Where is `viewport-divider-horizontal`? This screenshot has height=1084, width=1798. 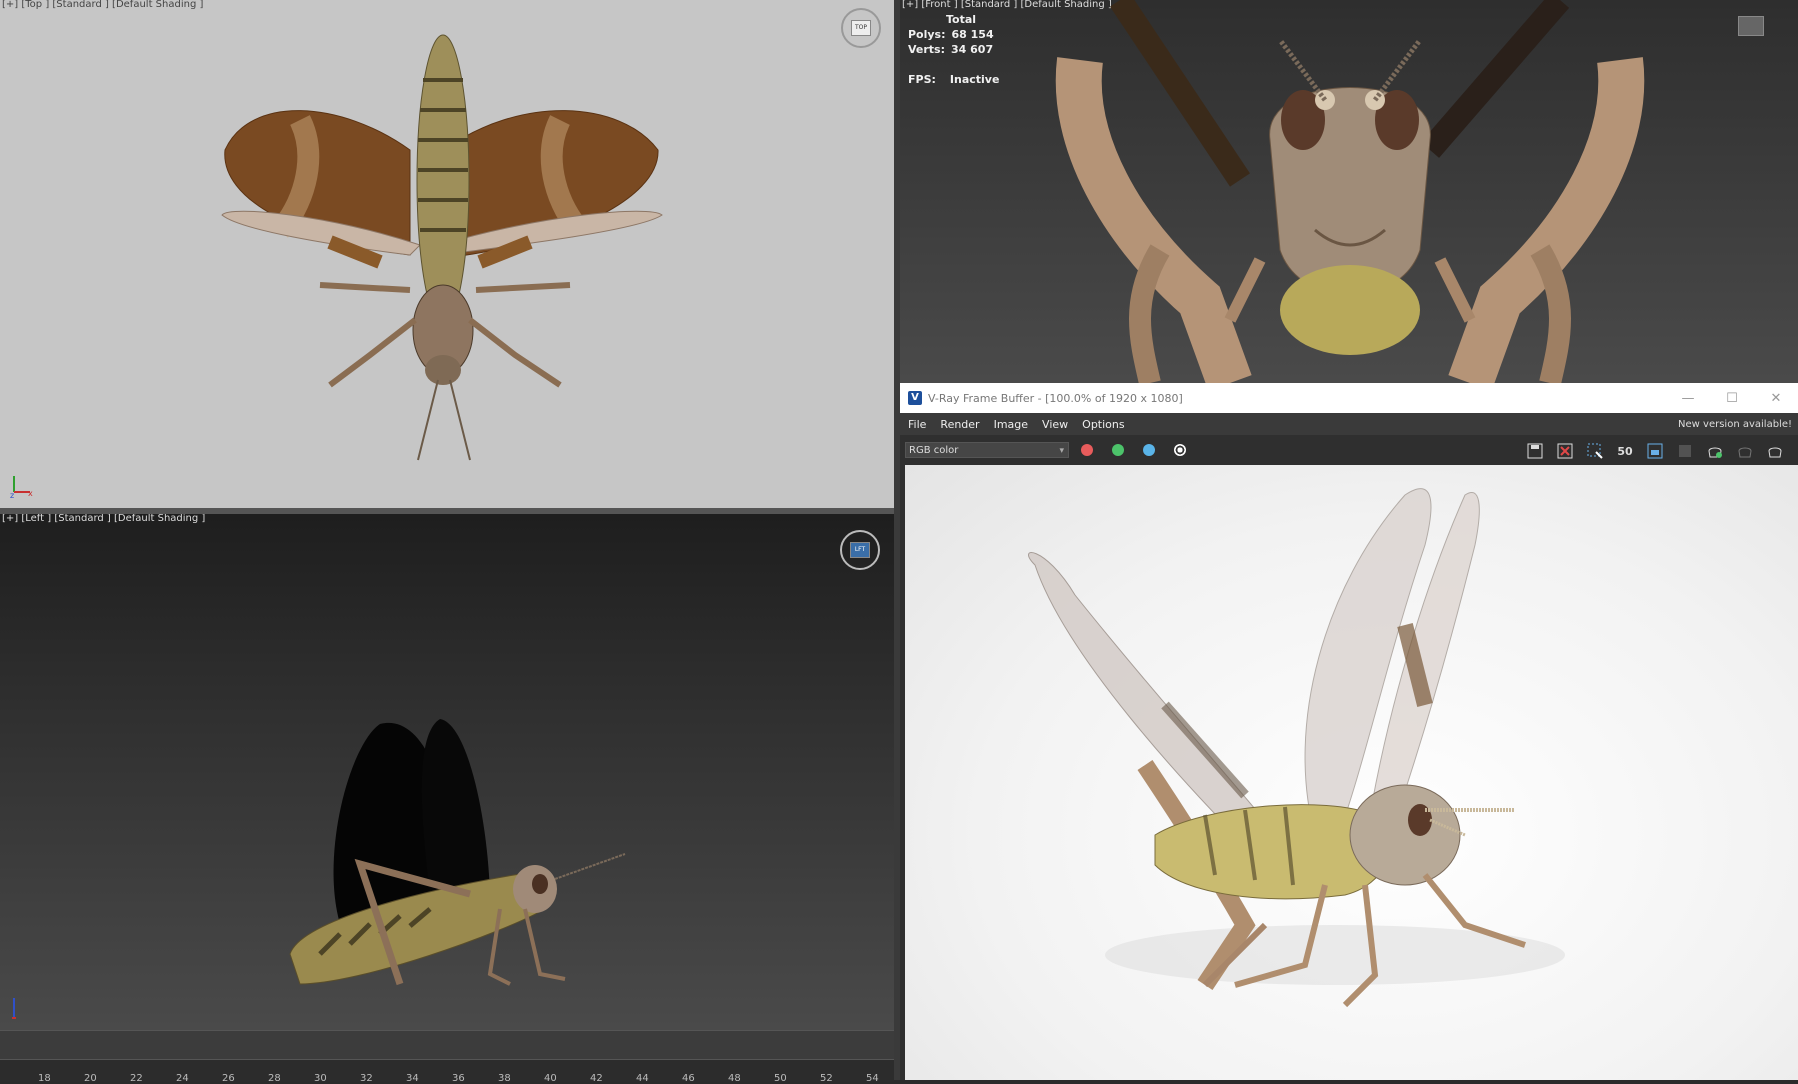 viewport-divider-horizontal is located at coordinates (447, 511).